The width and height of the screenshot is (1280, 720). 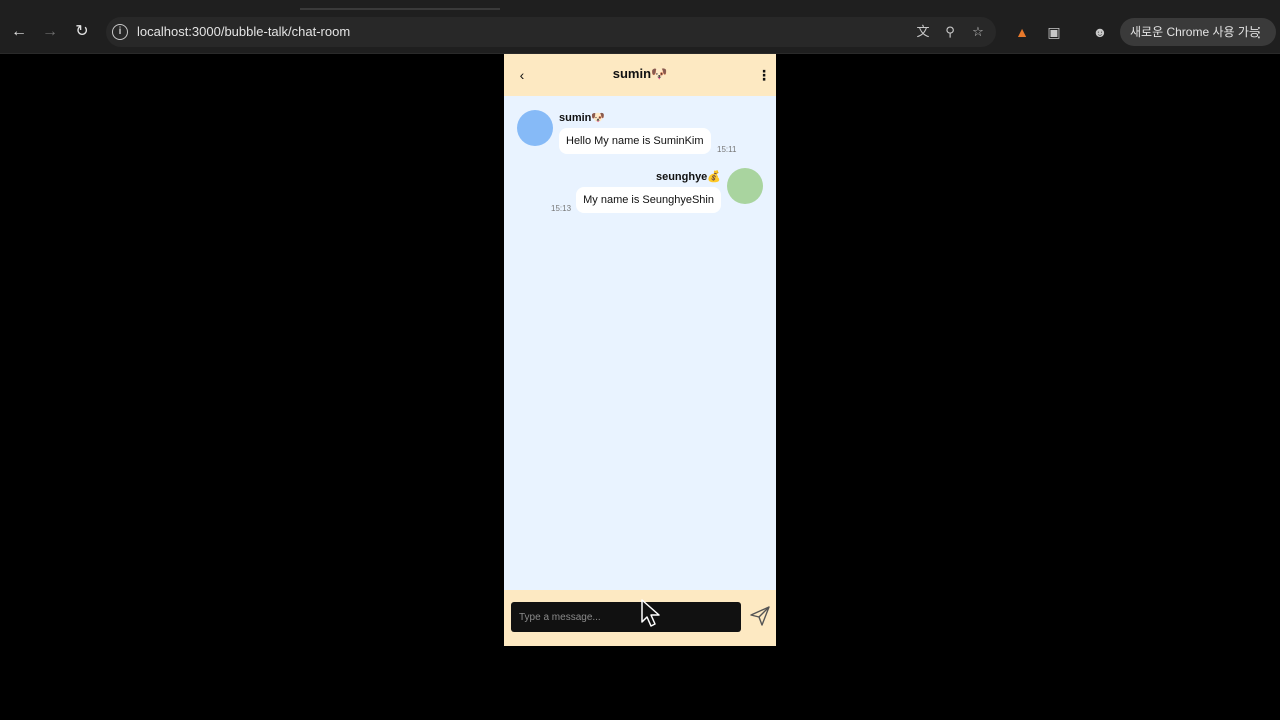 What do you see at coordinates (640, 5) in the screenshot?
I see `browser-tab-strip` at bounding box center [640, 5].